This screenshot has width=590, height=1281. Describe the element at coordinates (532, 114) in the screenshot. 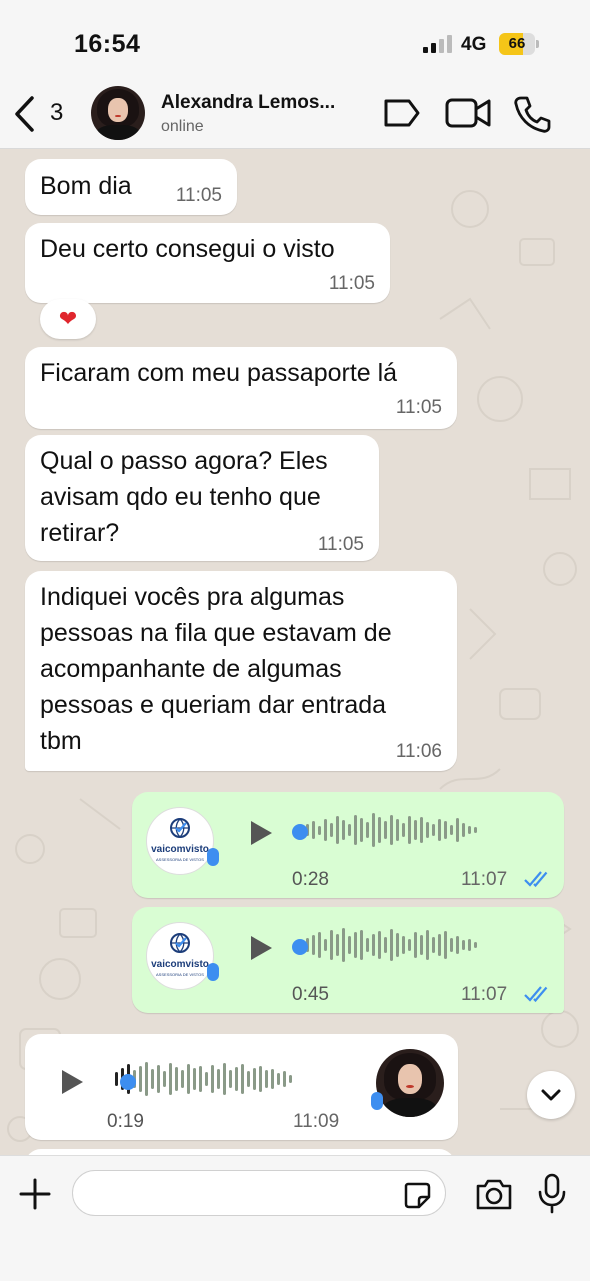

I see `phone-icon` at that location.